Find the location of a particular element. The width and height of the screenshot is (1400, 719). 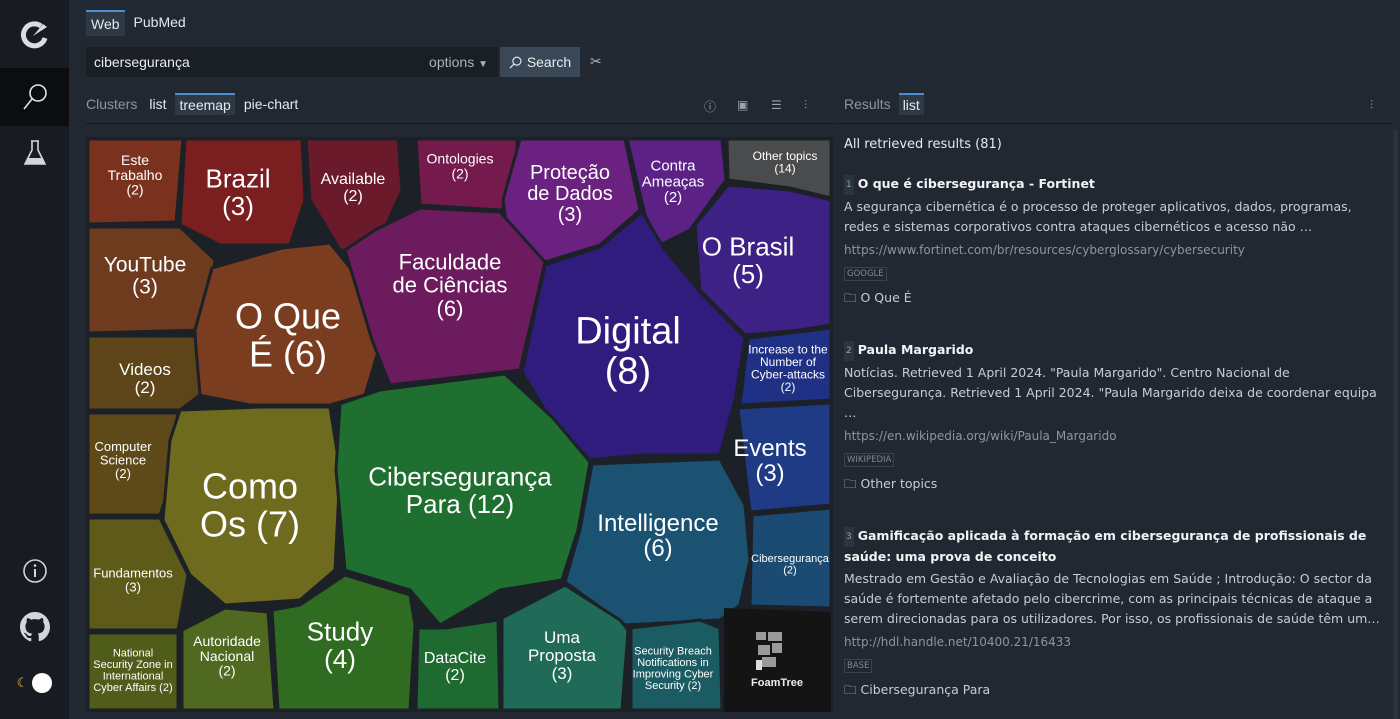

cluster-label: O Que É (6) is located at coordinates (288, 335).